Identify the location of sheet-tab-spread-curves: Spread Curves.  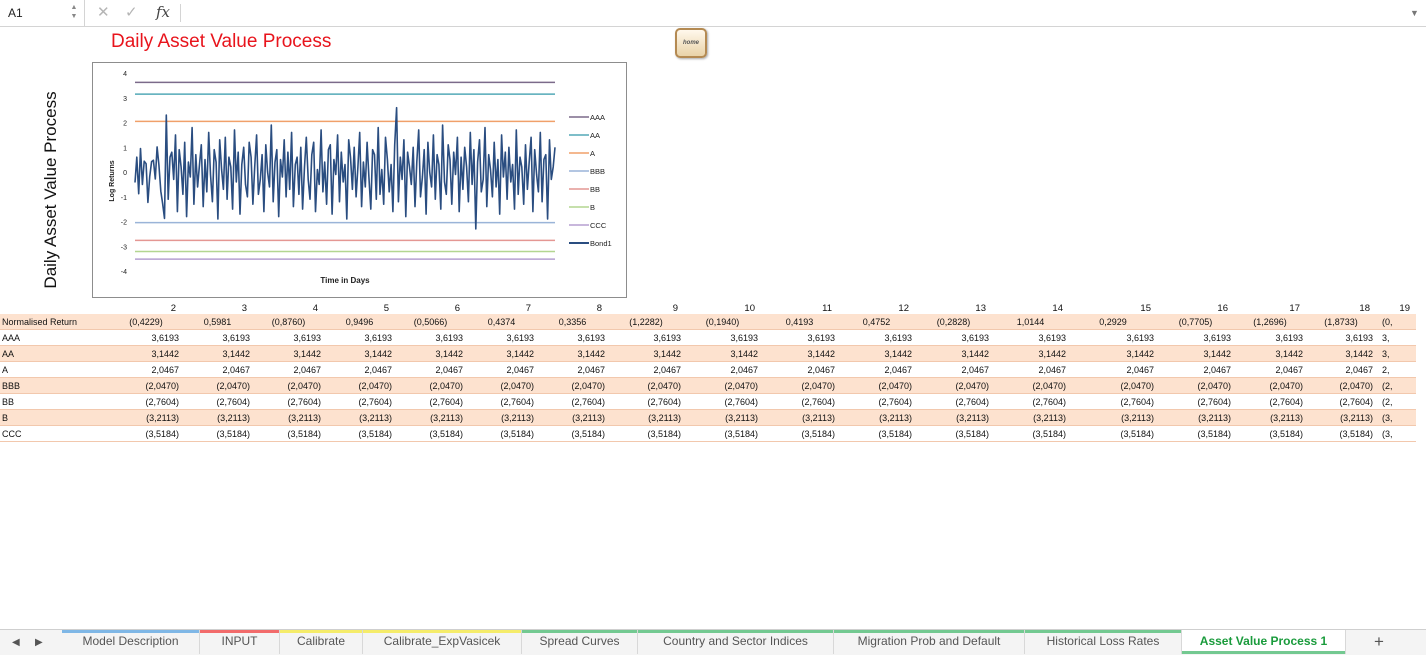
(580, 642).